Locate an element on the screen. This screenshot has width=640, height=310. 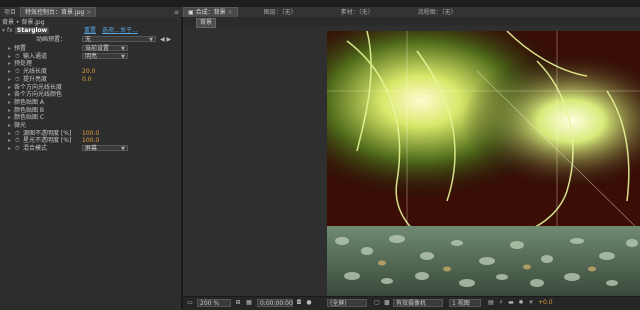
tab-project: 项目 is located at coordinates (10, 12).